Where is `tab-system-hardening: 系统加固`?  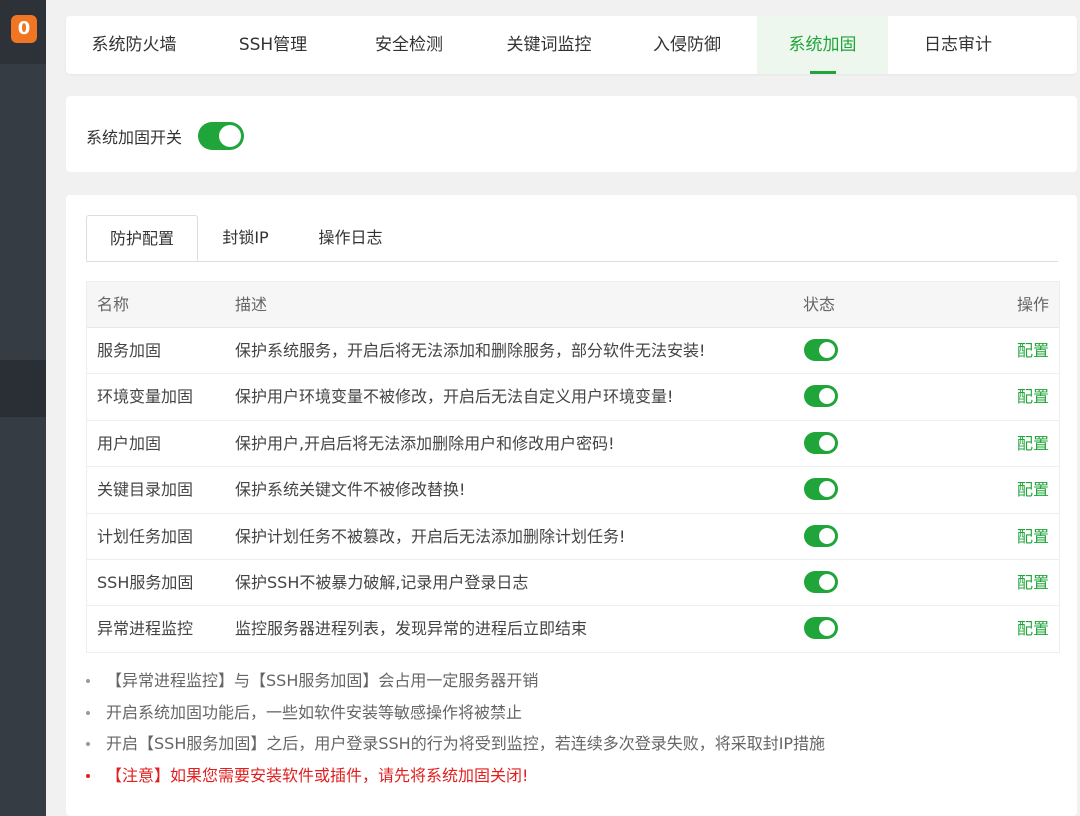
tab-system-hardening: 系统加固 is located at coordinates (822, 45).